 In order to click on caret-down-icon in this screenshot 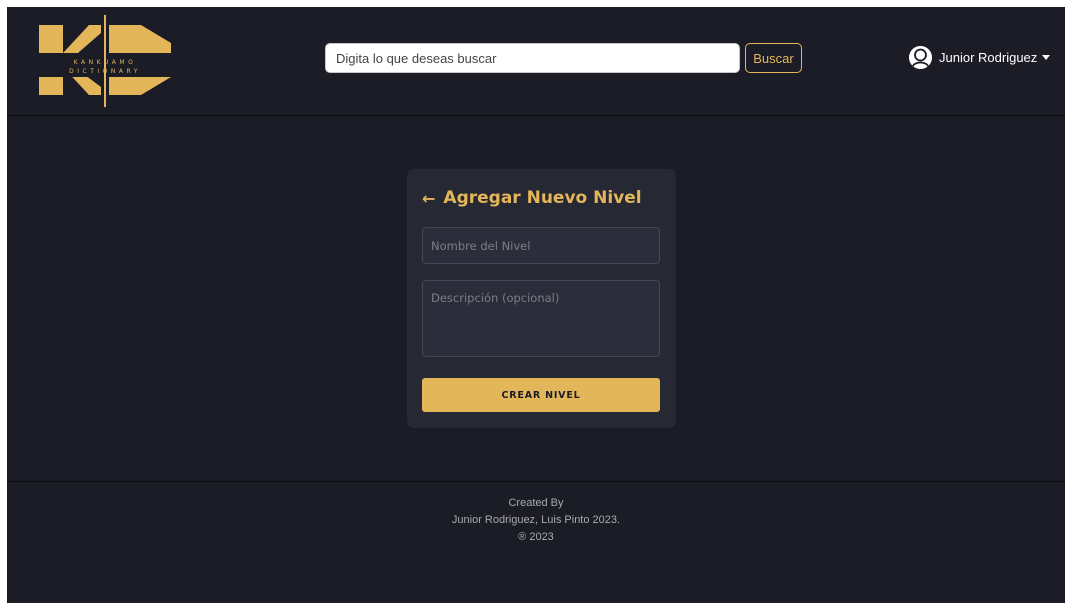, I will do `click(1046, 57)`.